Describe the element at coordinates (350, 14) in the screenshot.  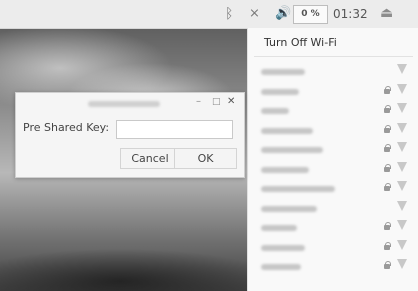
I see `clock: 01:32` at that location.